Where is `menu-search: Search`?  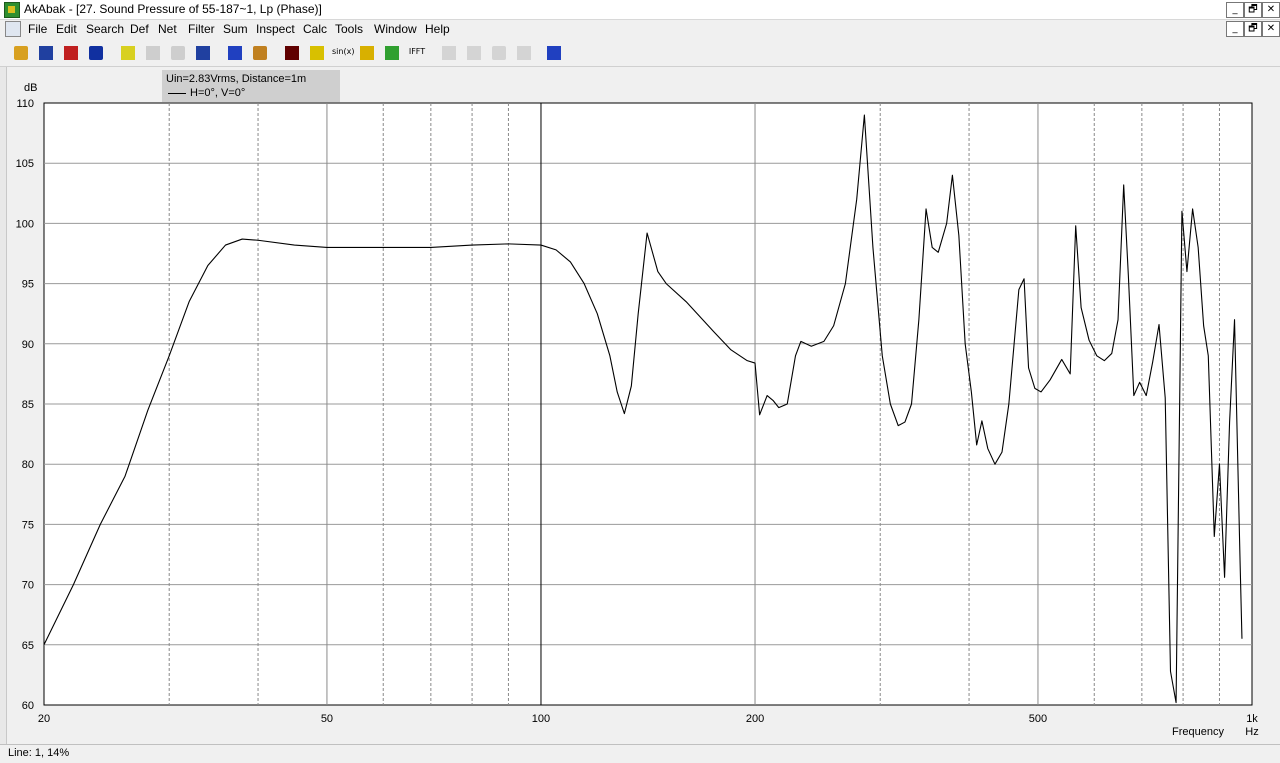
menu-search: Search is located at coordinates (105, 29).